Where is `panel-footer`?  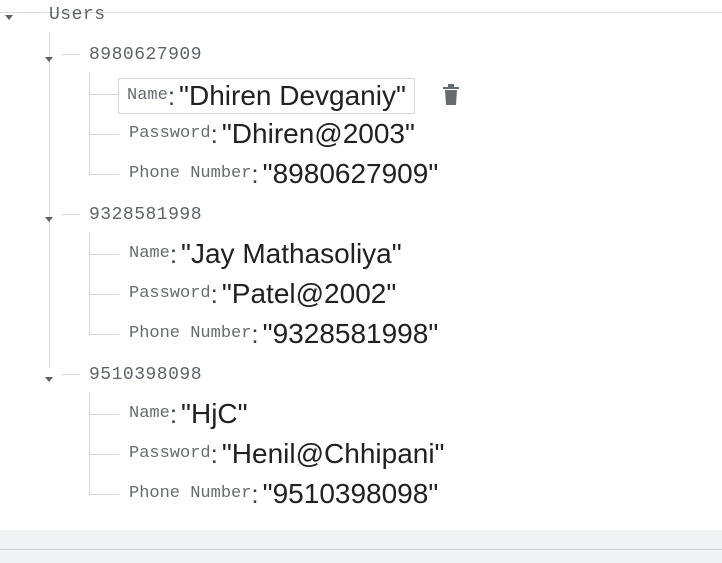 panel-footer is located at coordinates (361, 546).